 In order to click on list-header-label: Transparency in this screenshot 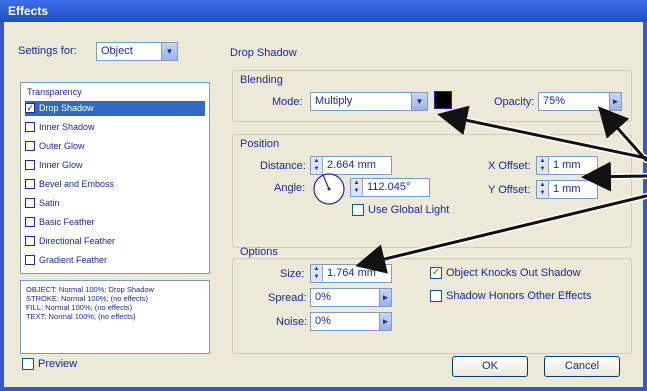, I will do `click(54, 92)`.